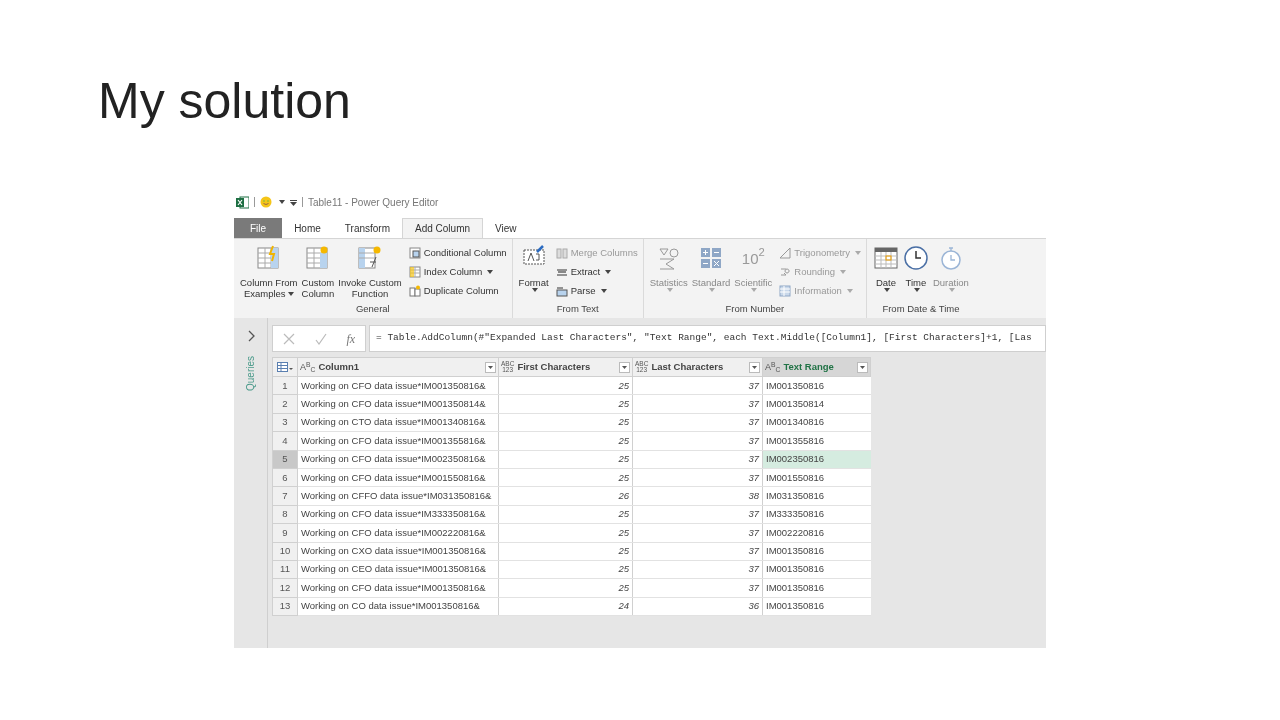  What do you see at coordinates (596, 272) in the screenshot?
I see `ribbon-button: Extract` at bounding box center [596, 272].